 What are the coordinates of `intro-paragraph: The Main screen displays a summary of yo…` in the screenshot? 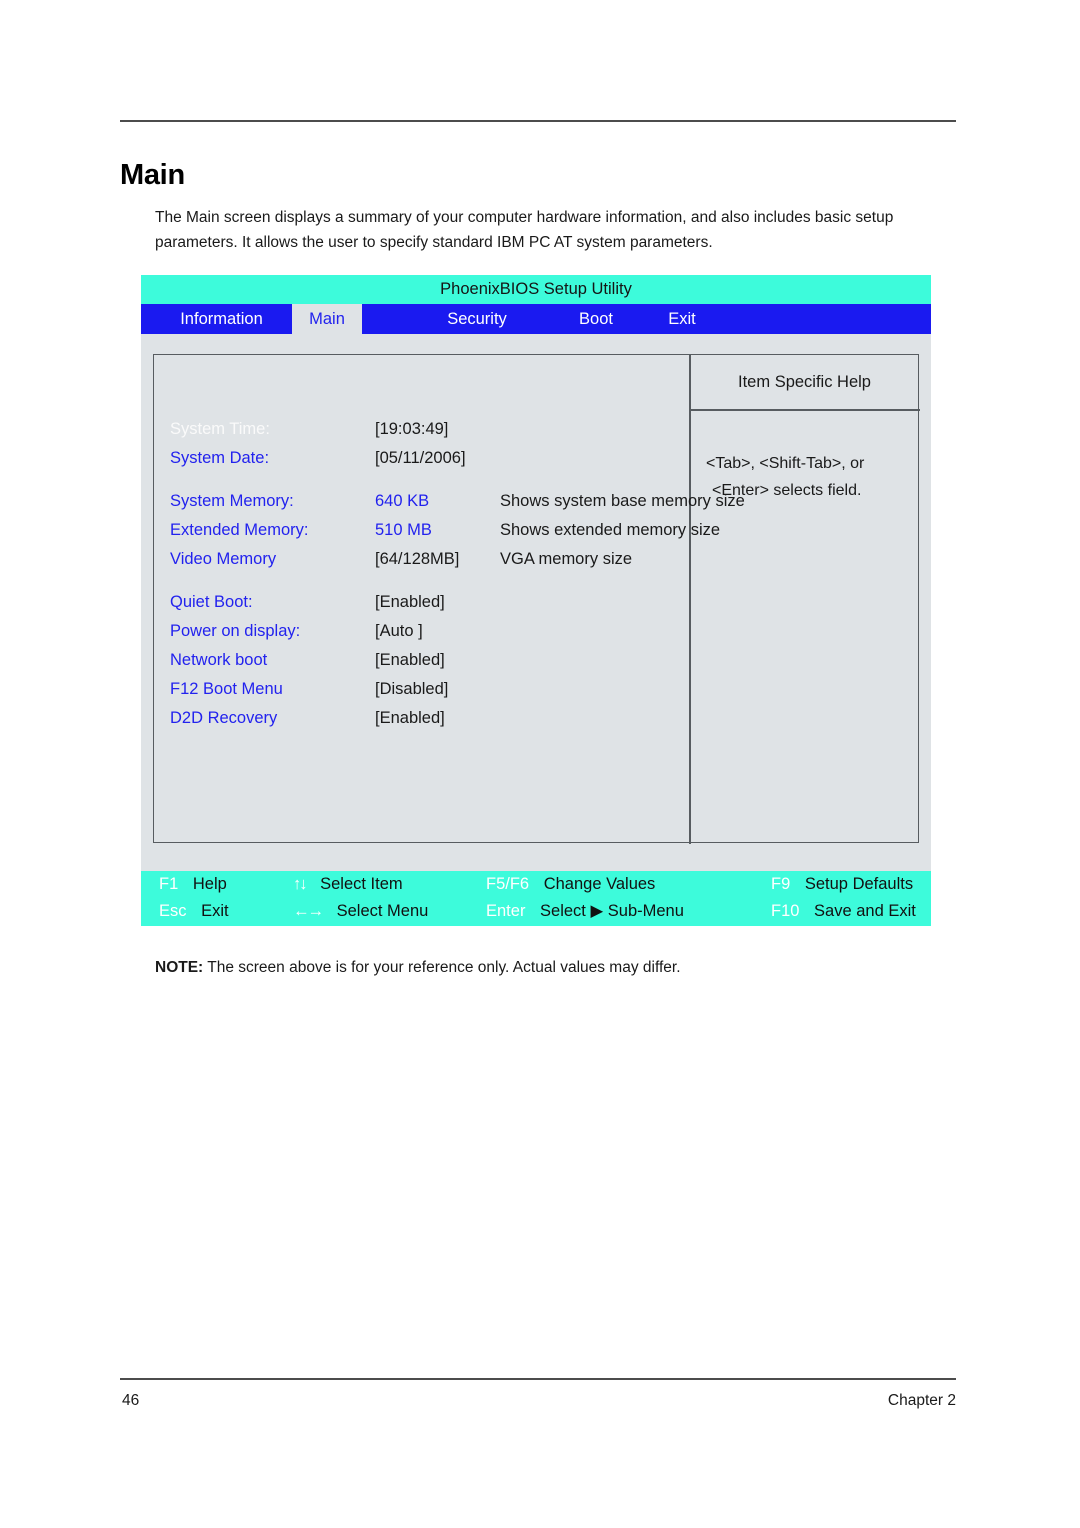 It's located at (524, 229).